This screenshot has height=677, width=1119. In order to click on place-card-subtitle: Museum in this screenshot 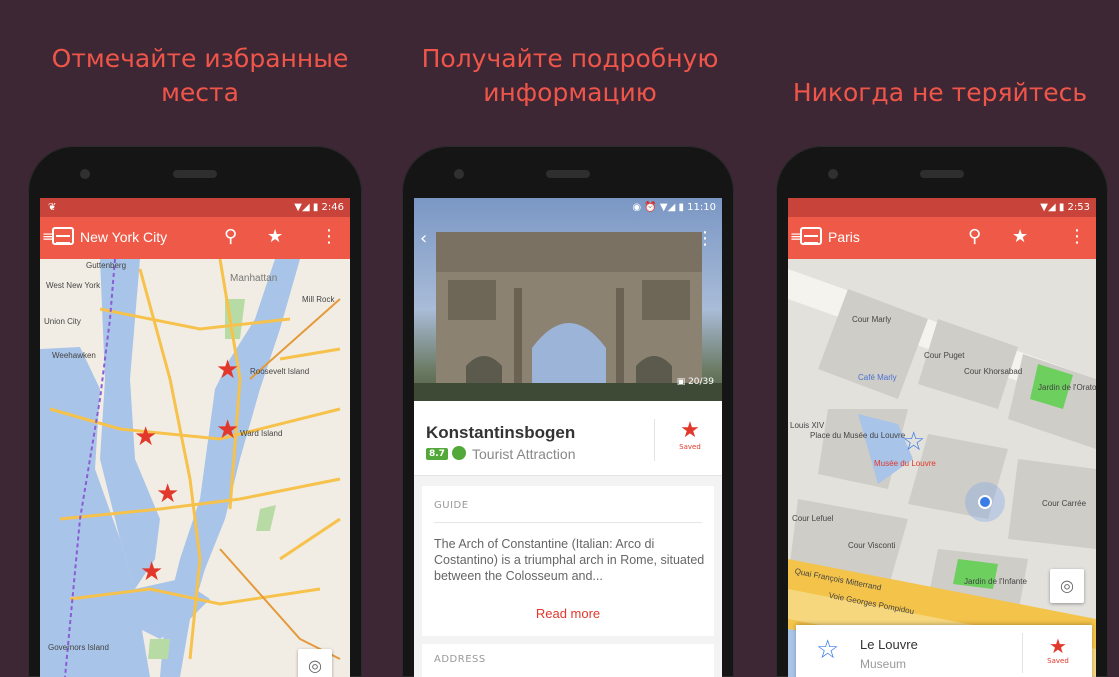, I will do `click(883, 664)`.